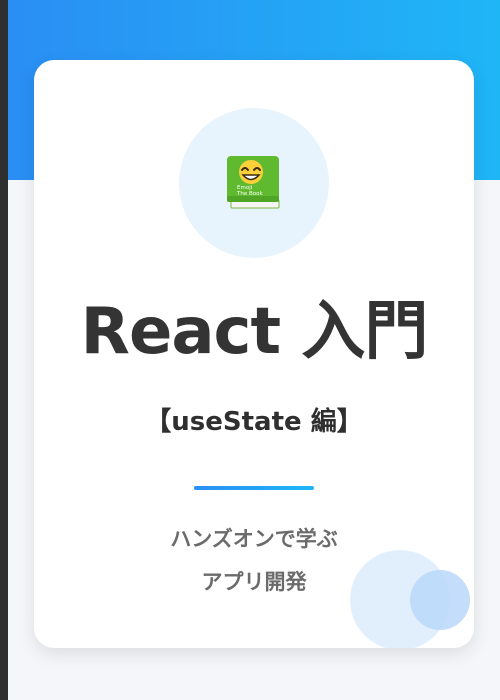  What do you see at coordinates (254, 488) in the screenshot?
I see `divider-line` at bounding box center [254, 488].